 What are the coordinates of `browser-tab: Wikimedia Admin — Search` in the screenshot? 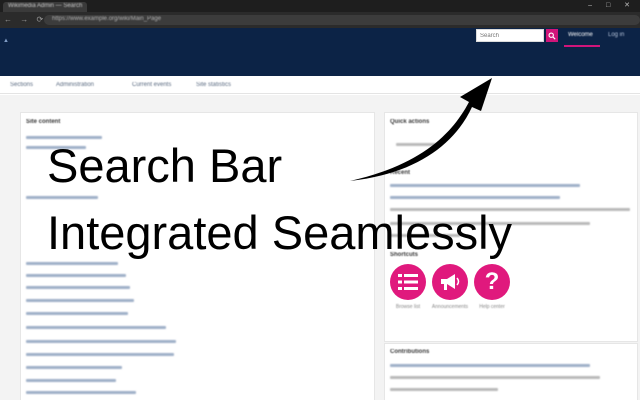 It's located at (45, 7).